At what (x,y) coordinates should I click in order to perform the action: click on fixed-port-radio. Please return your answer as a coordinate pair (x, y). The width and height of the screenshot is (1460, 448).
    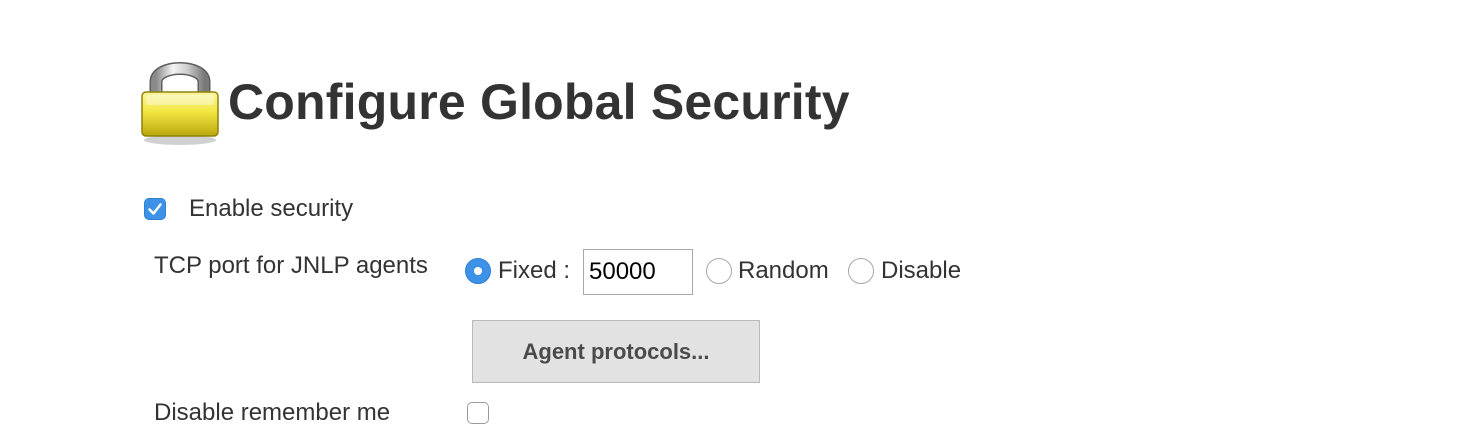
    Looking at the image, I should click on (478, 271).